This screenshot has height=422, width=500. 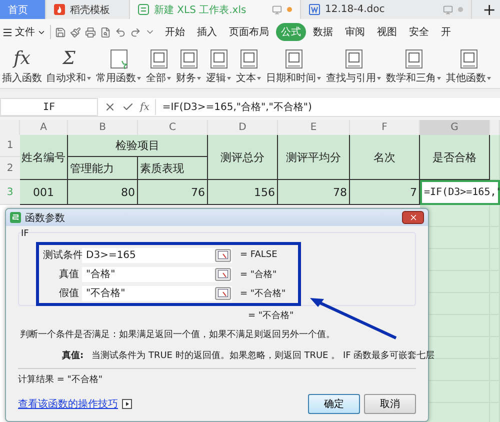 I want to click on close-icon, so click(x=413, y=217).